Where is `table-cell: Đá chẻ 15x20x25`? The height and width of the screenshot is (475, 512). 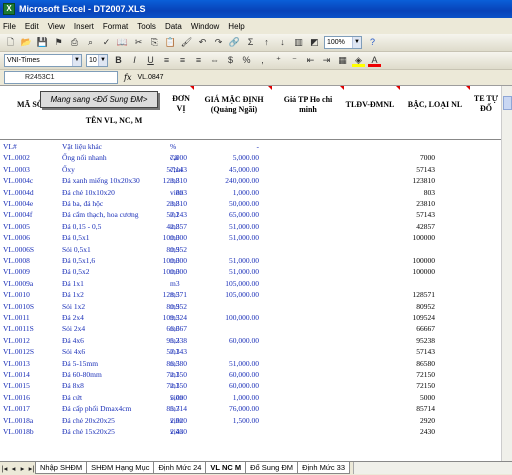 table-cell: Đá chẻ 15x20x25 is located at coordinates (88, 431).